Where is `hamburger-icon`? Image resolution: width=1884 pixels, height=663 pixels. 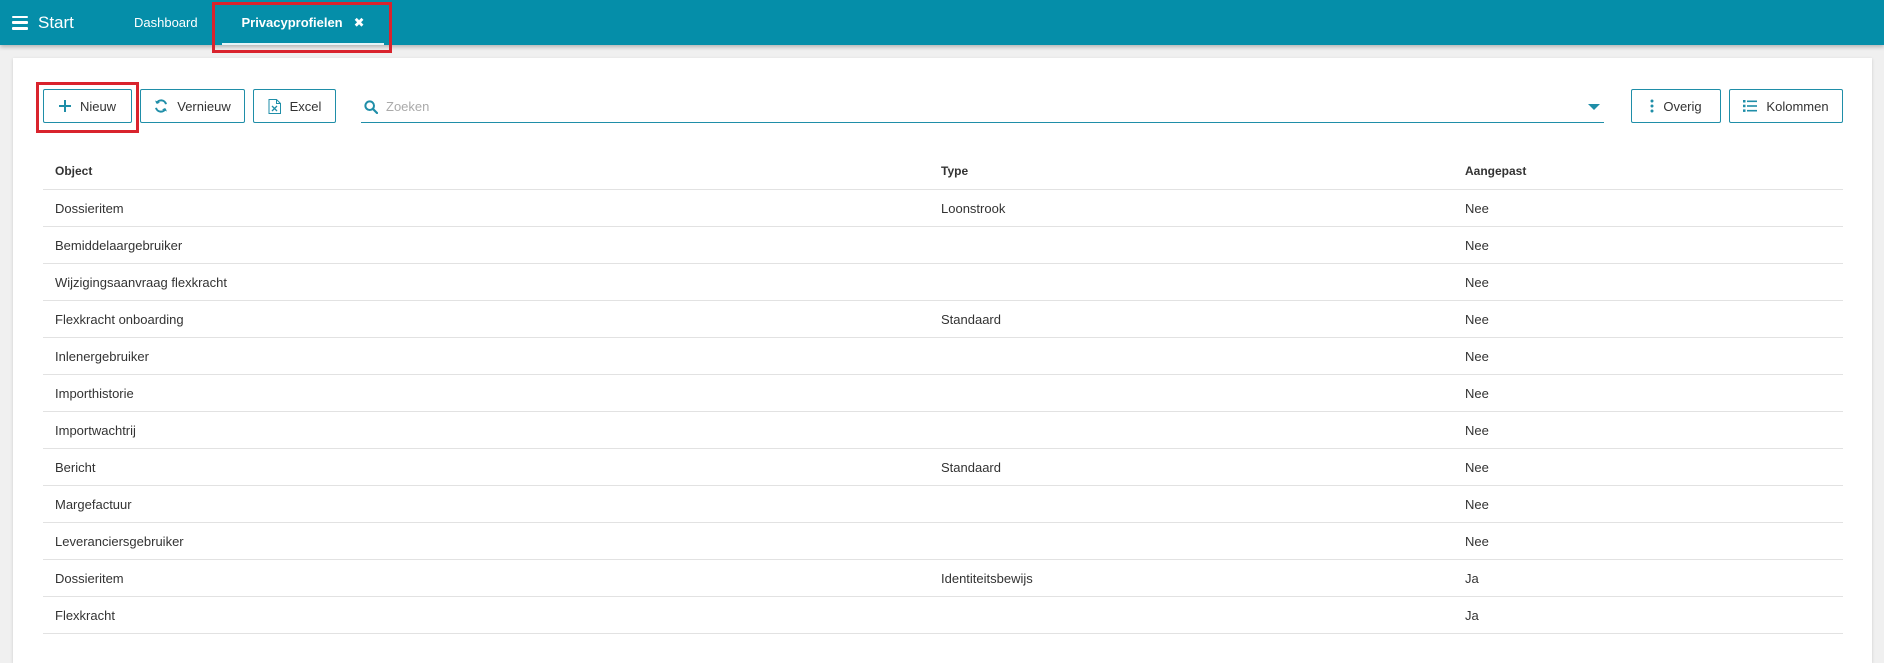
hamburger-icon is located at coordinates (20, 22).